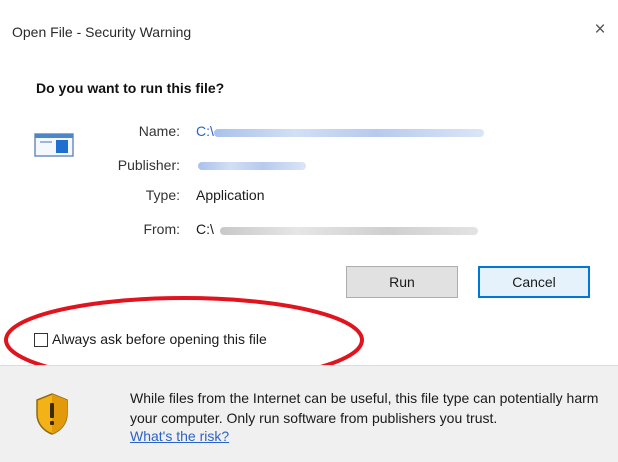 This screenshot has width=618, height=462. What do you see at coordinates (130, 88) in the screenshot?
I see `dialog-heading: Do you want to run this file?` at bounding box center [130, 88].